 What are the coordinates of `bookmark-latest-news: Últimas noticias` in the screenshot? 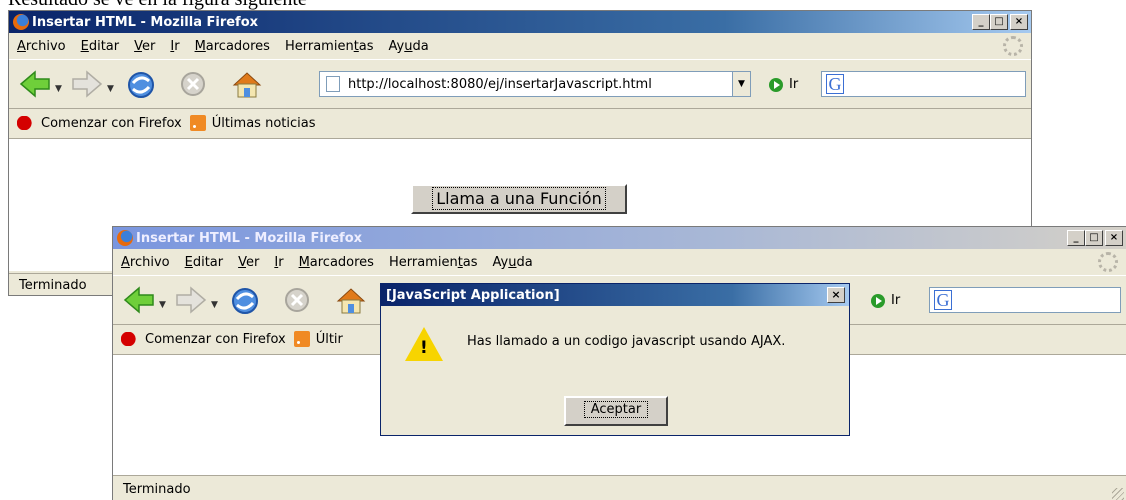 It's located at (264, 123).